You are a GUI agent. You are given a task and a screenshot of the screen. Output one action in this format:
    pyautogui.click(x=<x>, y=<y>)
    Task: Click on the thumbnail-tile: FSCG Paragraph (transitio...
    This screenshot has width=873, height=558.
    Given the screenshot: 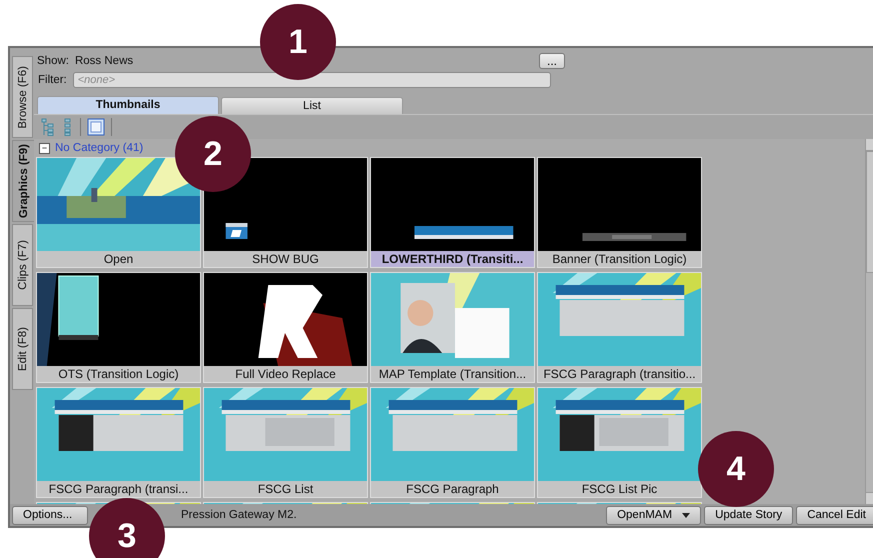 What is the action you would take?
    pyautogui.click(x=619, y=327)
    